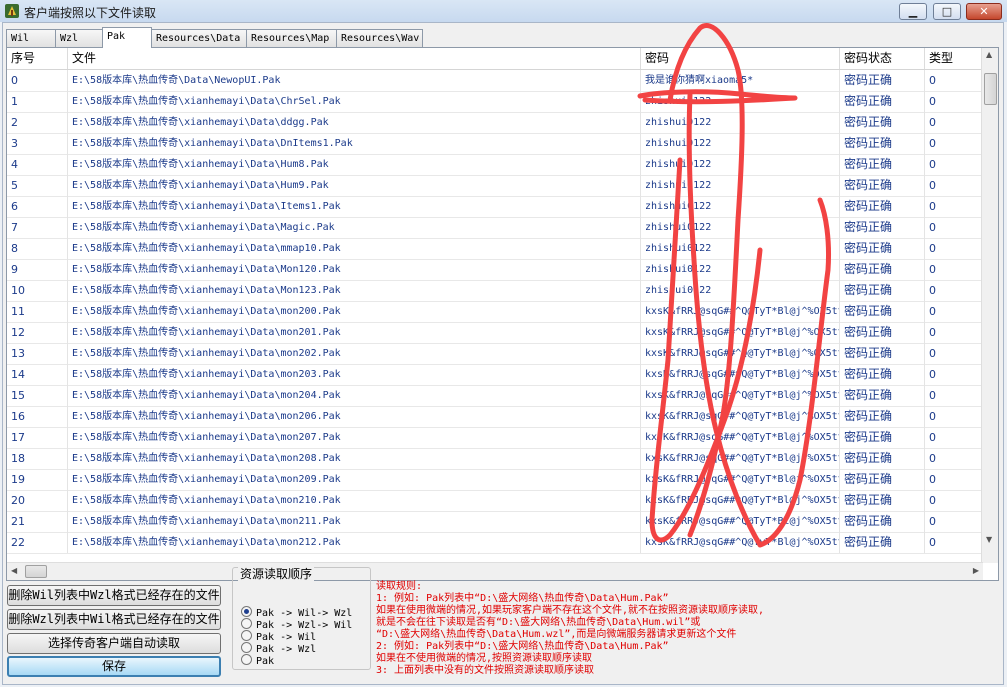 This screenshot has height=687, width=1007. Describe the element at coordinates (522, 598) in the screenshot. I see `rules-line: 1: 例如: Pak列表中“D:\盛大网络\热血传奇\Data\Hum.Pak”` at that location.